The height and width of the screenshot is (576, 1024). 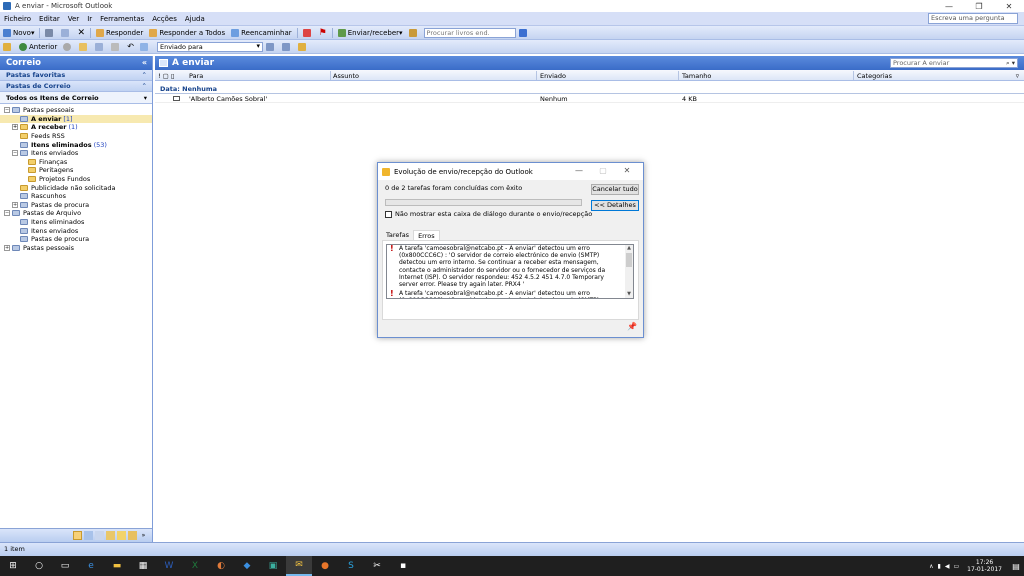 I want to click on start-button: ⊞, so click(x=13, y=566).